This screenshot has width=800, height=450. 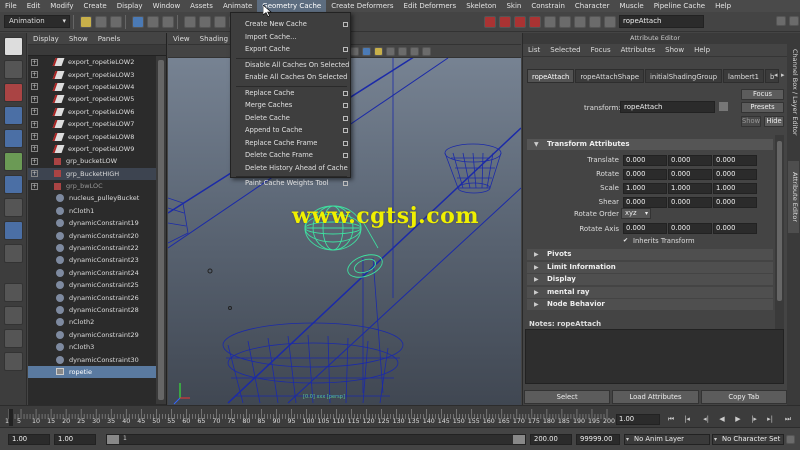 I want to click on outliner-item: dynamicConstraint30, so click(x=92, y=359).